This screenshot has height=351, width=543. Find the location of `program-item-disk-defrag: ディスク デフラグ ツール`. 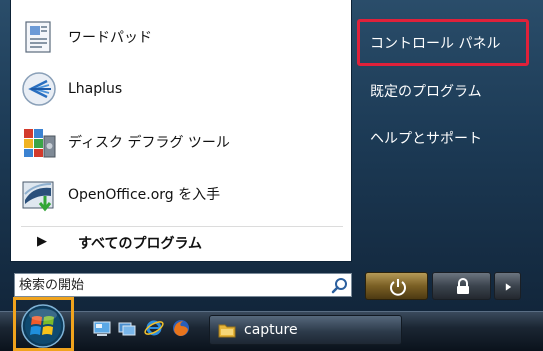

program-item-disk-defrag: ディスク デフラグ ツール is located at coordinates (181, 142).